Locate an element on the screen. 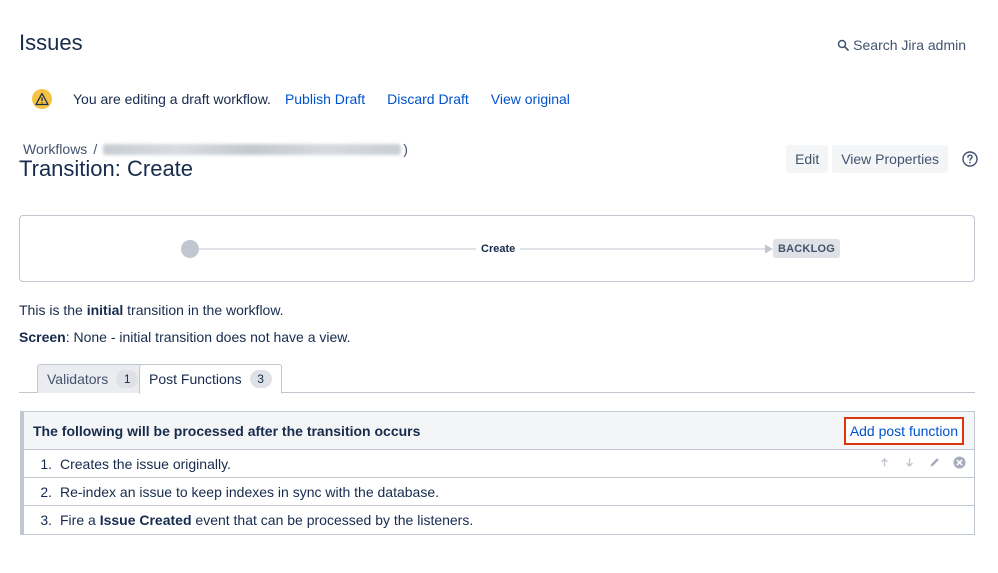  add-post-function-link: Add post function is located at coordinates (903, 430).